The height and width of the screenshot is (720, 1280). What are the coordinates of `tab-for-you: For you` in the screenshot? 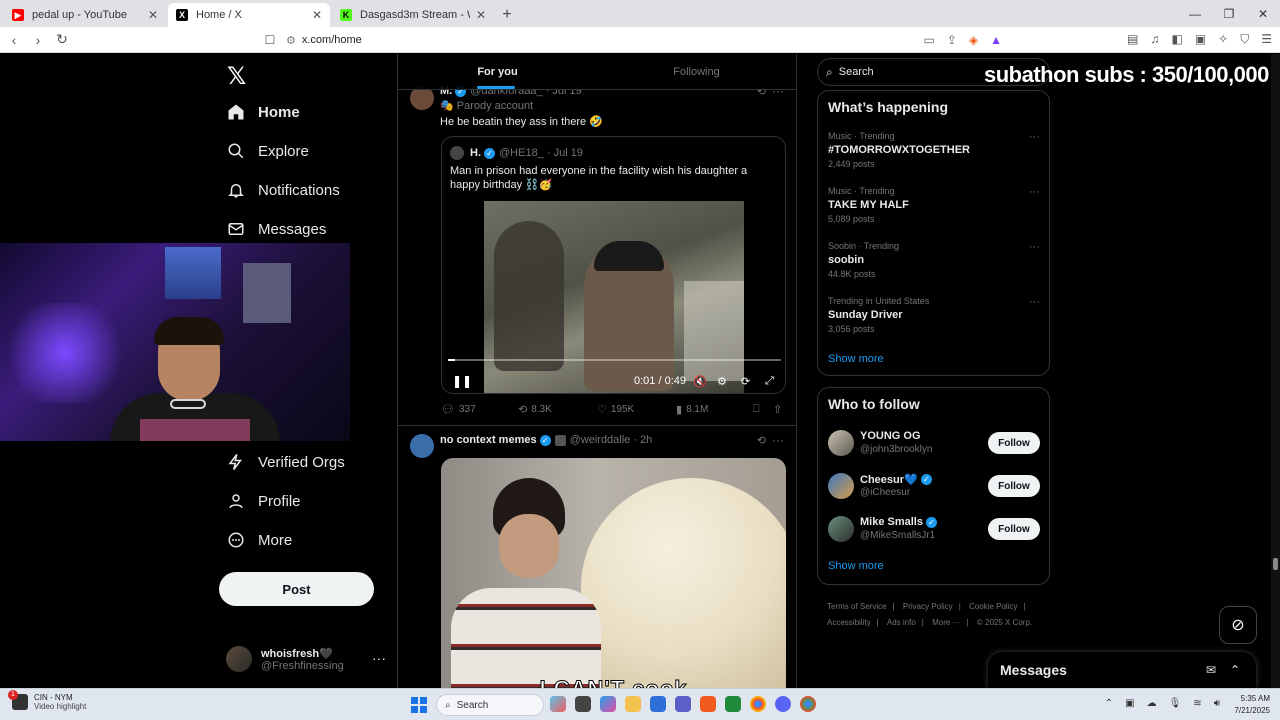 It's located at (497, 71).